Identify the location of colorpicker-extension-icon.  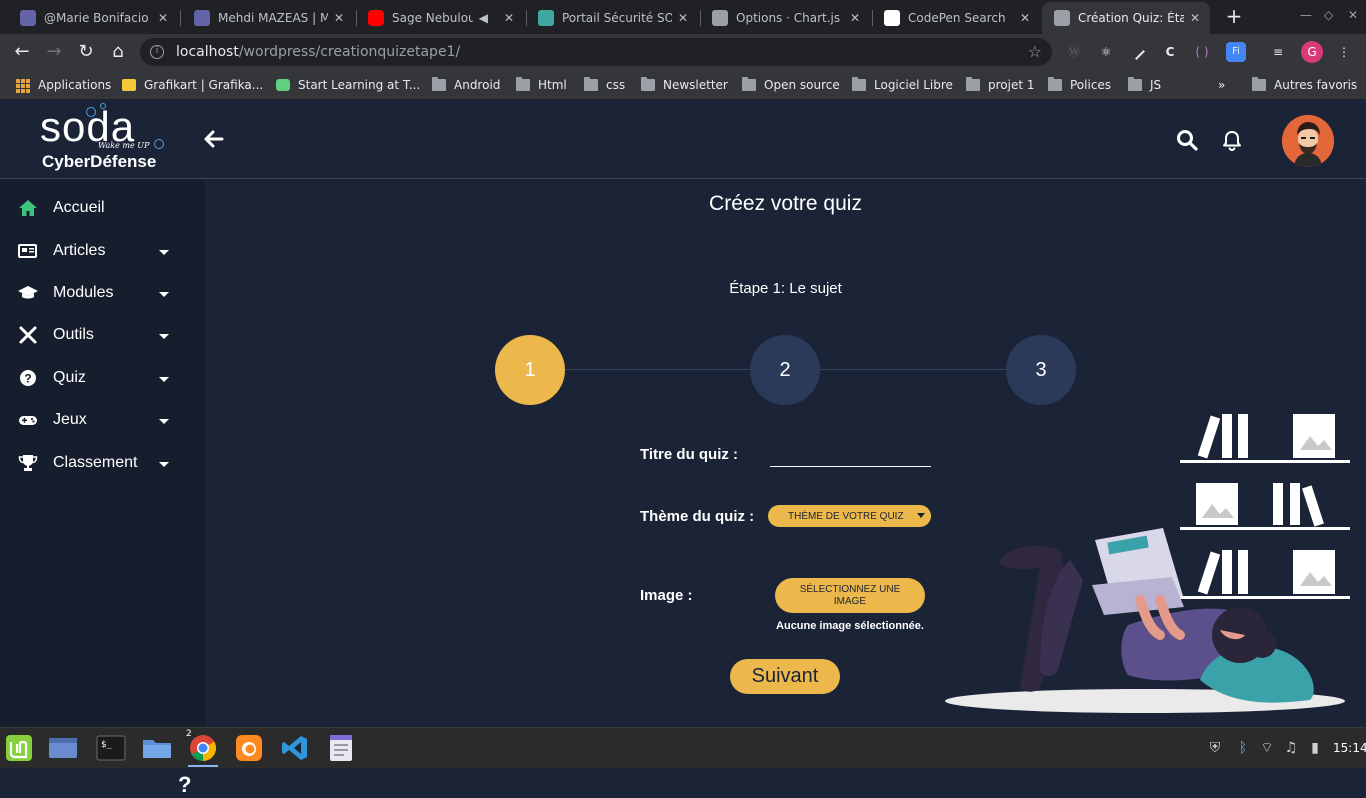
(1140, 52).